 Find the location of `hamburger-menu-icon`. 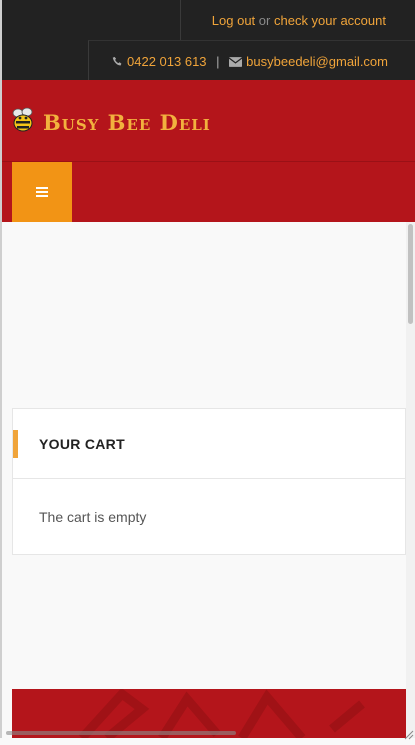

hamburger-menu-icon is located at coordinates (42, 192).